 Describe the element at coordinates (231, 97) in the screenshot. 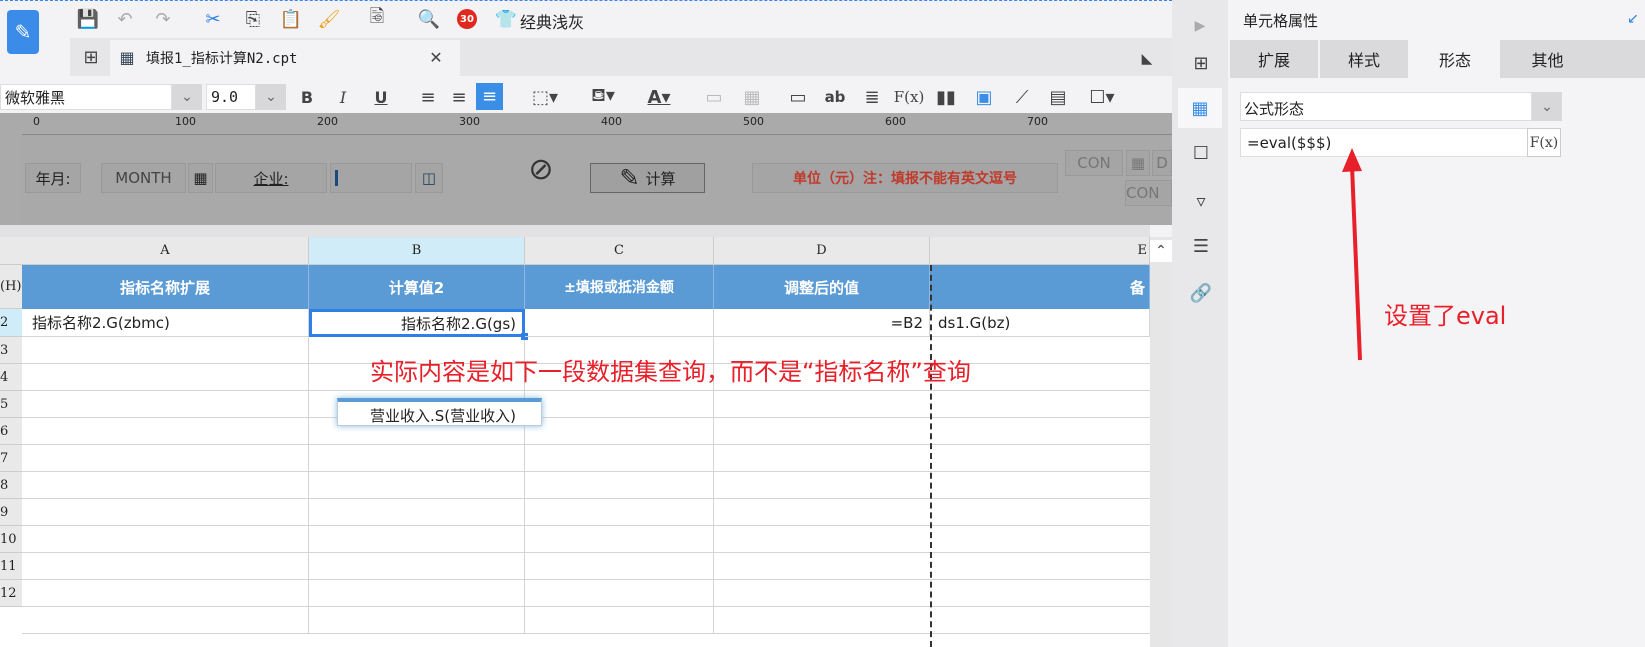

I see `font-size-select: 9.0` at that location.